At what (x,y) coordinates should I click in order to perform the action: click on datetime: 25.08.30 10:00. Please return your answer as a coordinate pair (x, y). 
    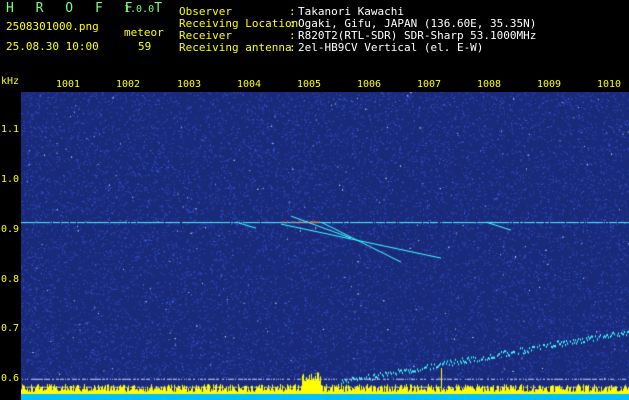
    Looking at the image, I should click on (52, 46).